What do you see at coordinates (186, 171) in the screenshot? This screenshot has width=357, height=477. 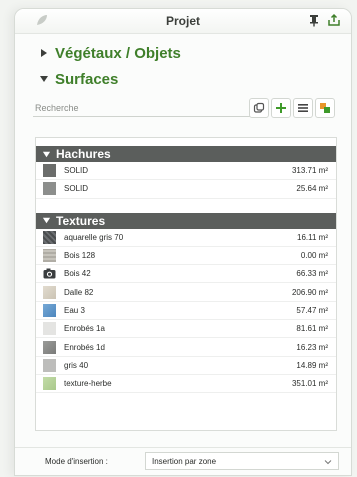 I see `table-row: SOLID 313.71 m²` at bounding box center [186, 171].